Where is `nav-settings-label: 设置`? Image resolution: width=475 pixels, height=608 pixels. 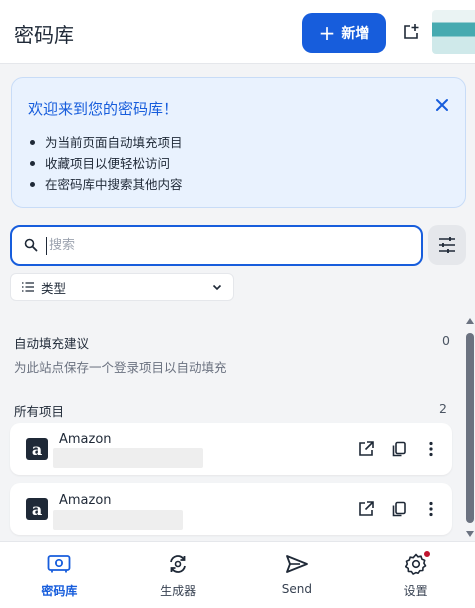 nav-settings-label: 设置 is located at coordinates (415, 591).